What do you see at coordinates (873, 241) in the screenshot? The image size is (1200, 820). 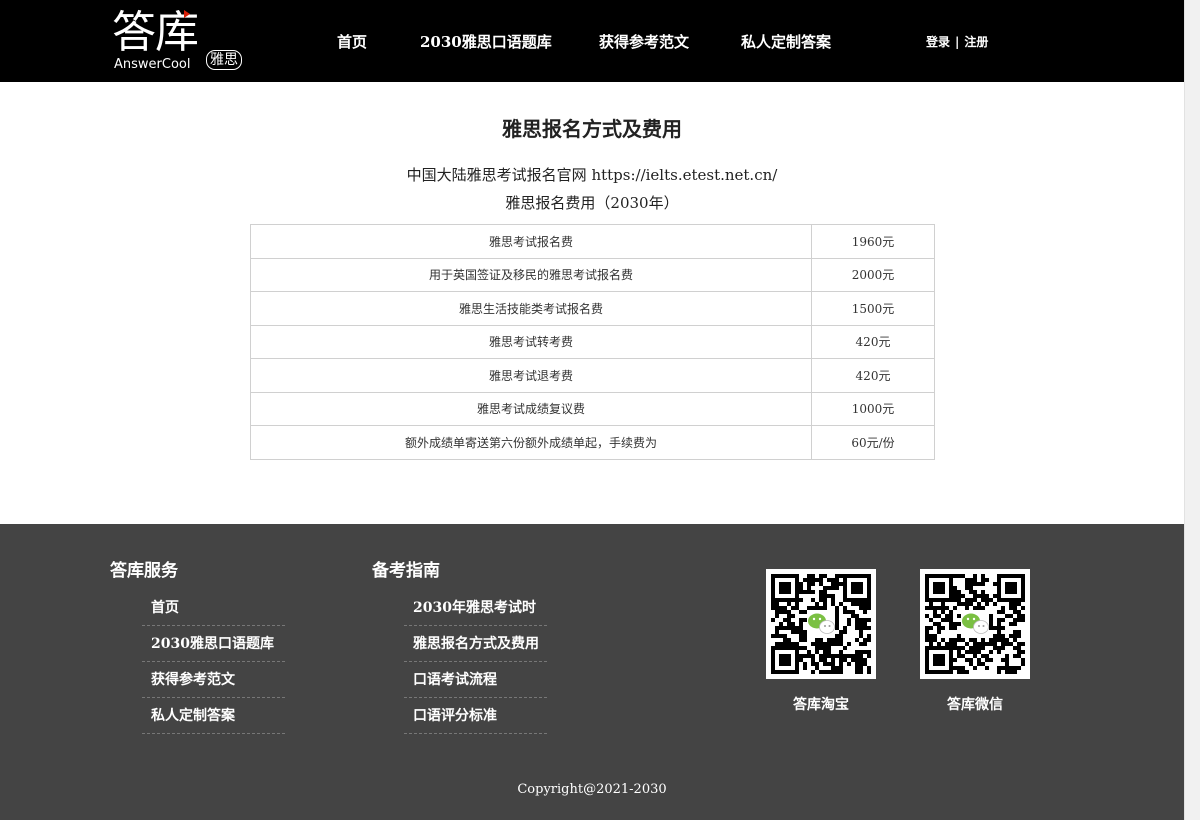 I see `fee-price: 1960元` at bounding box center [873, 241].